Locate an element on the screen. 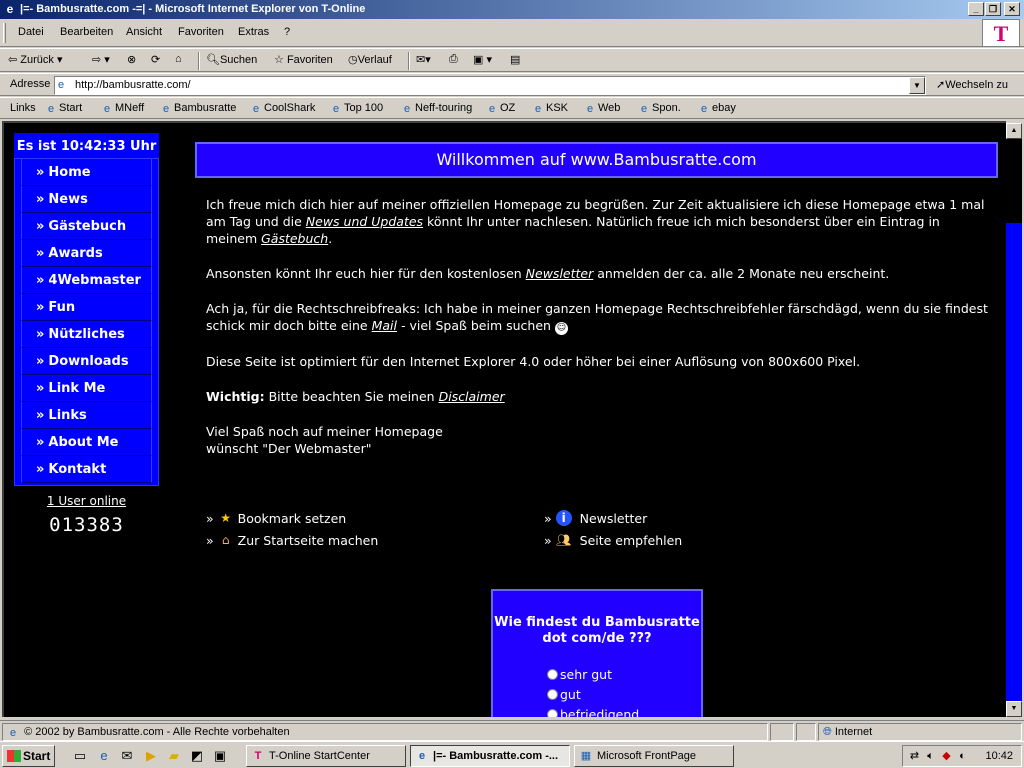 This screenshot has height=768, width=1024. volume-icon: 🔈︎ is located at coordinates (930, 756).